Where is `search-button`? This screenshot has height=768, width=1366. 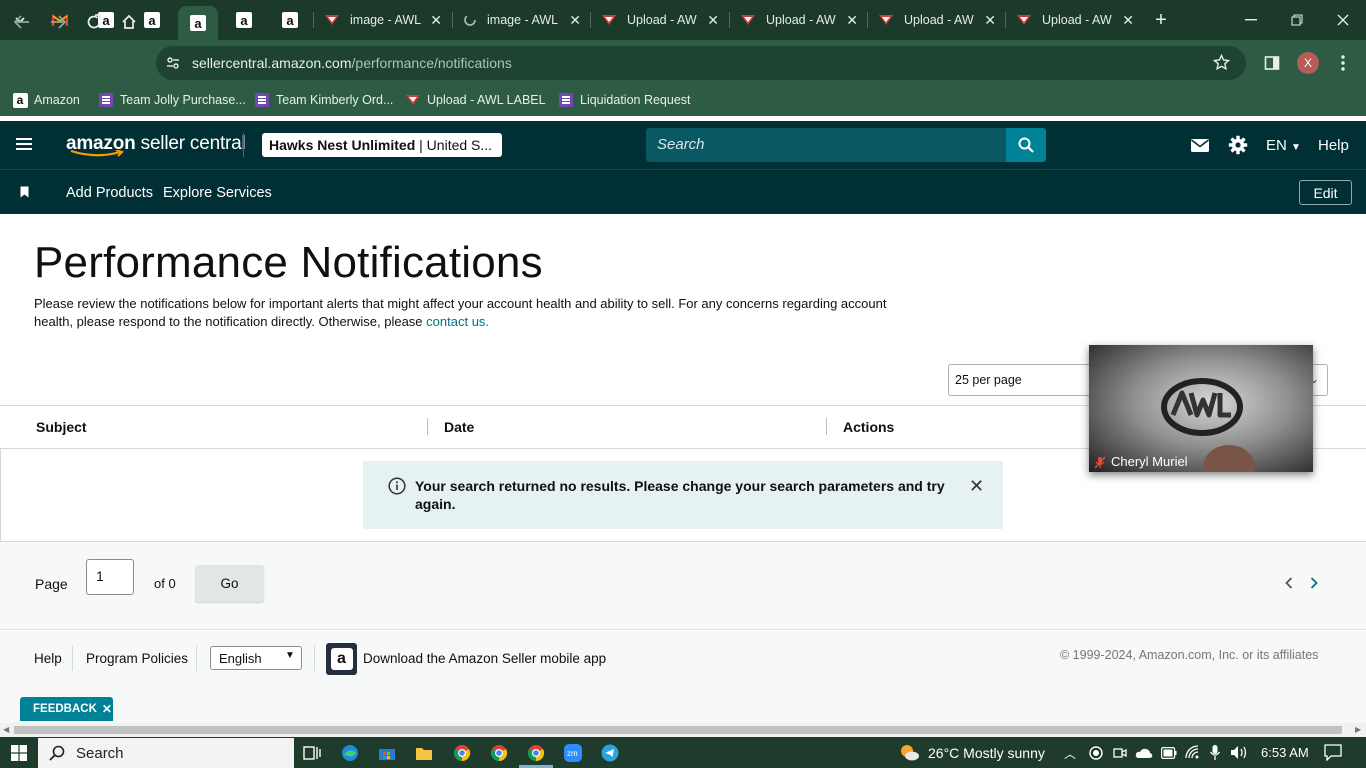
search-button is located at coordinates (1026, 145).